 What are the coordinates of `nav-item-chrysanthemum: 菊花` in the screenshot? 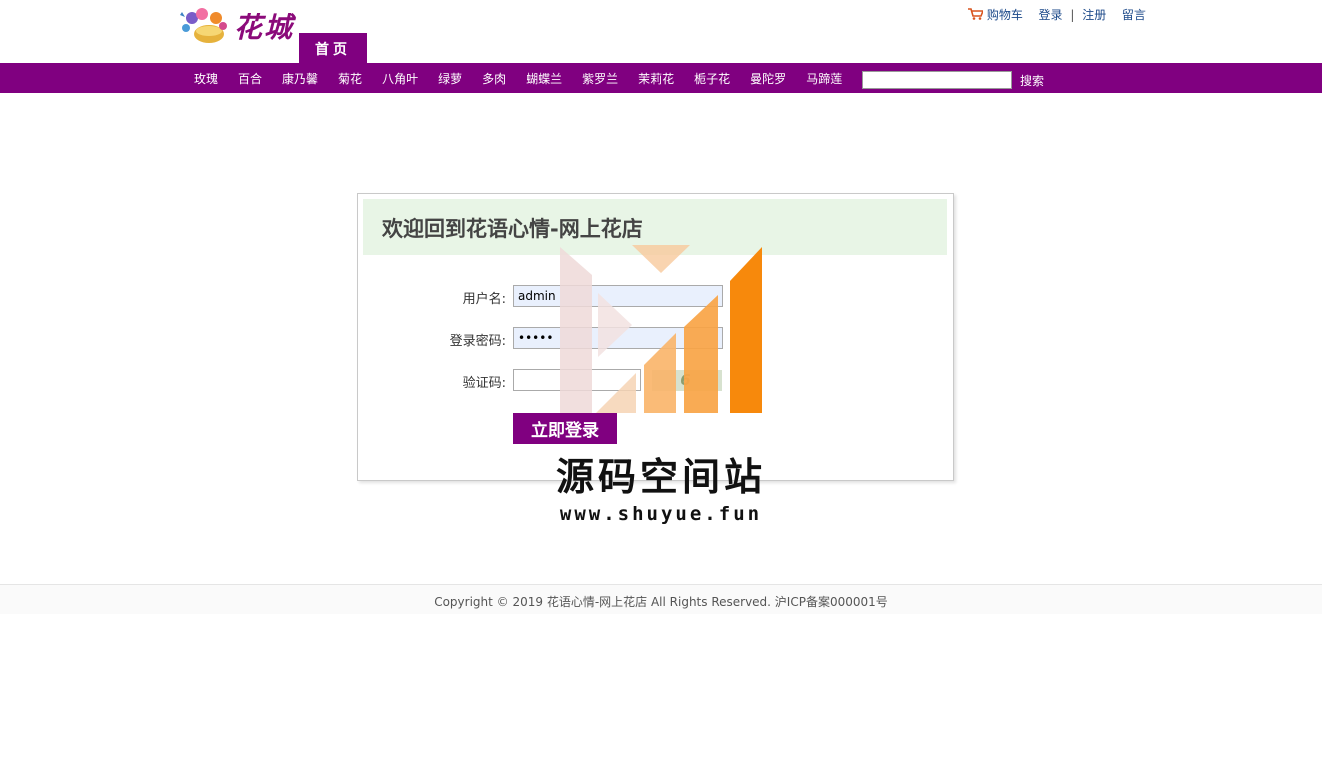 It's located at (350, 78).